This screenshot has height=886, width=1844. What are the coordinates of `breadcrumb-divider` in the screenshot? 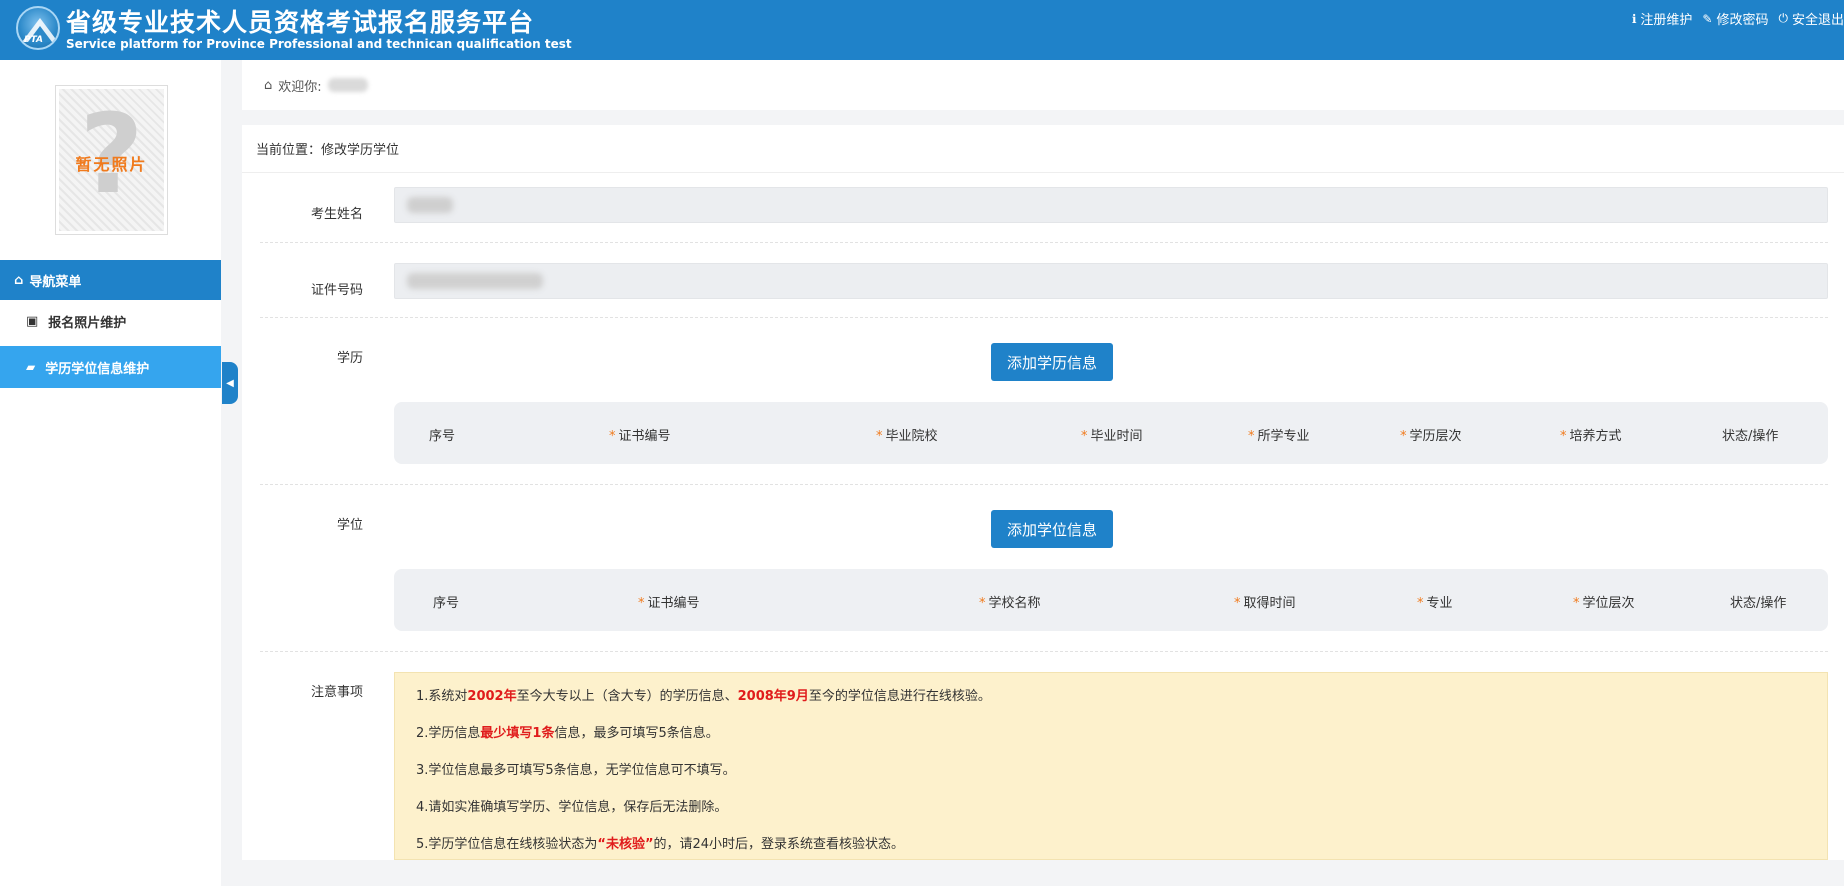 It's located at (1043, 172).